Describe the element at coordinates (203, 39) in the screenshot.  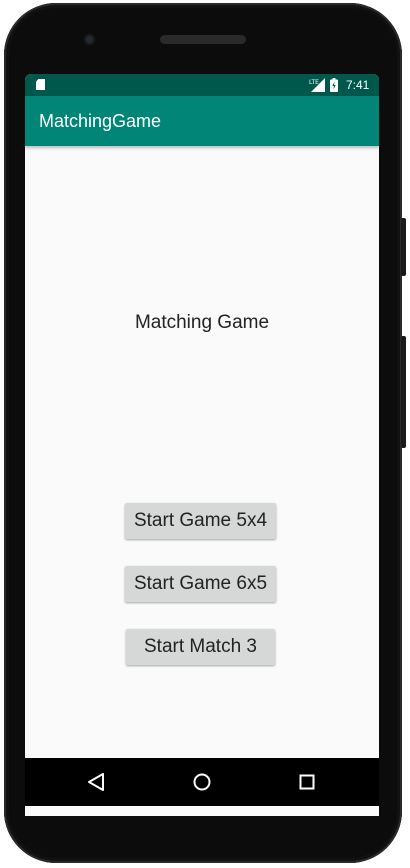
I see `earpiece-speaker` at that location.